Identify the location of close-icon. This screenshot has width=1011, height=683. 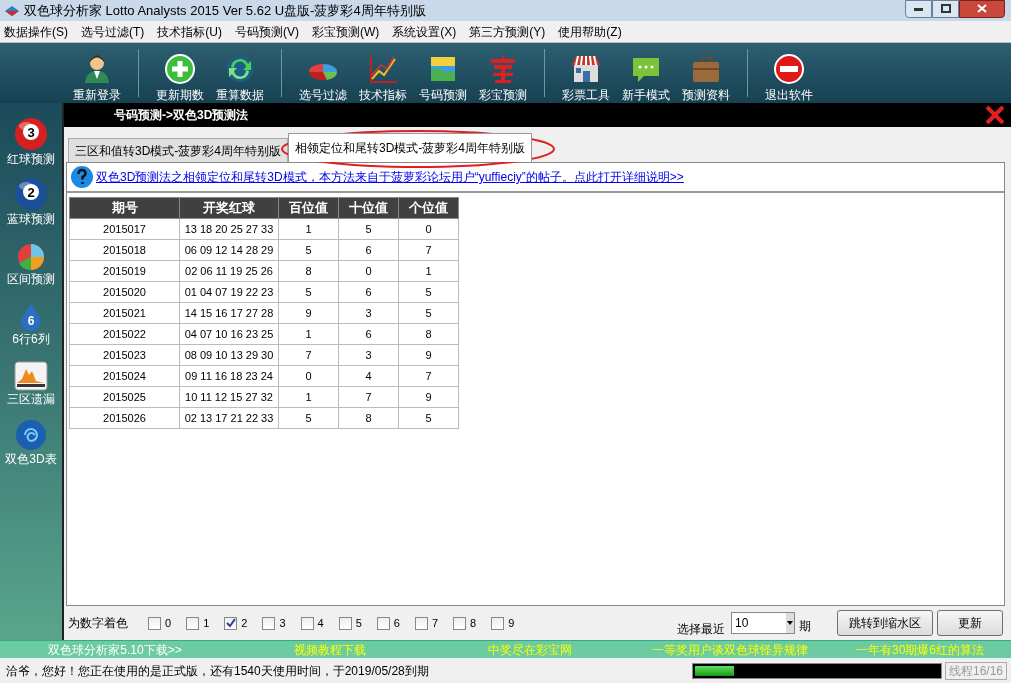
(995, 115).